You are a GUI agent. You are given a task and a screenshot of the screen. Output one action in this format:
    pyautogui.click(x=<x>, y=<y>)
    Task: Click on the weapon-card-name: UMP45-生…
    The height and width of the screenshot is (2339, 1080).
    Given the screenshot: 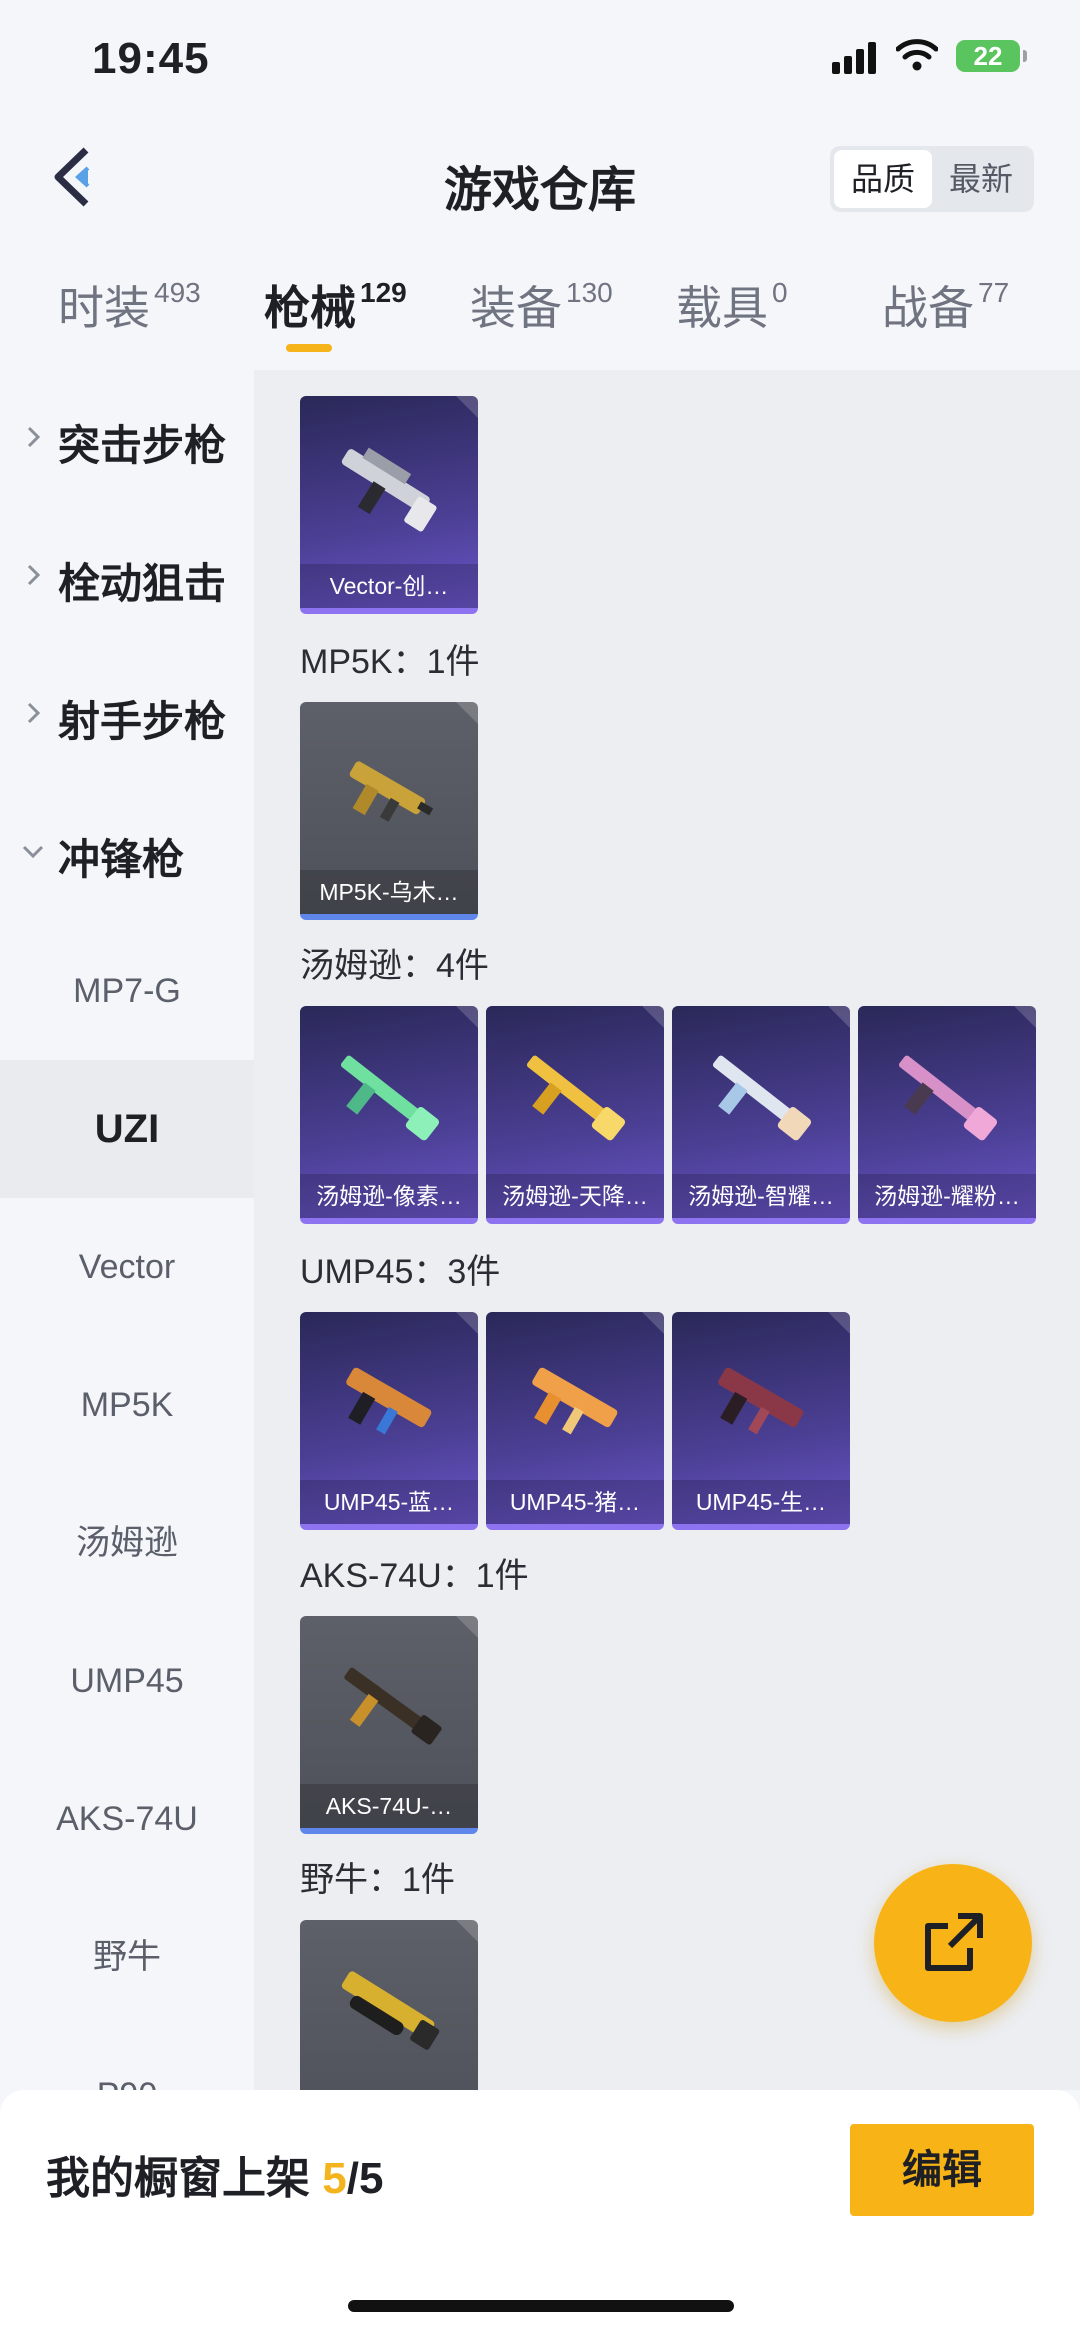 What is the action you would take?
    pyautogui.click(x=761, y=1502)
    